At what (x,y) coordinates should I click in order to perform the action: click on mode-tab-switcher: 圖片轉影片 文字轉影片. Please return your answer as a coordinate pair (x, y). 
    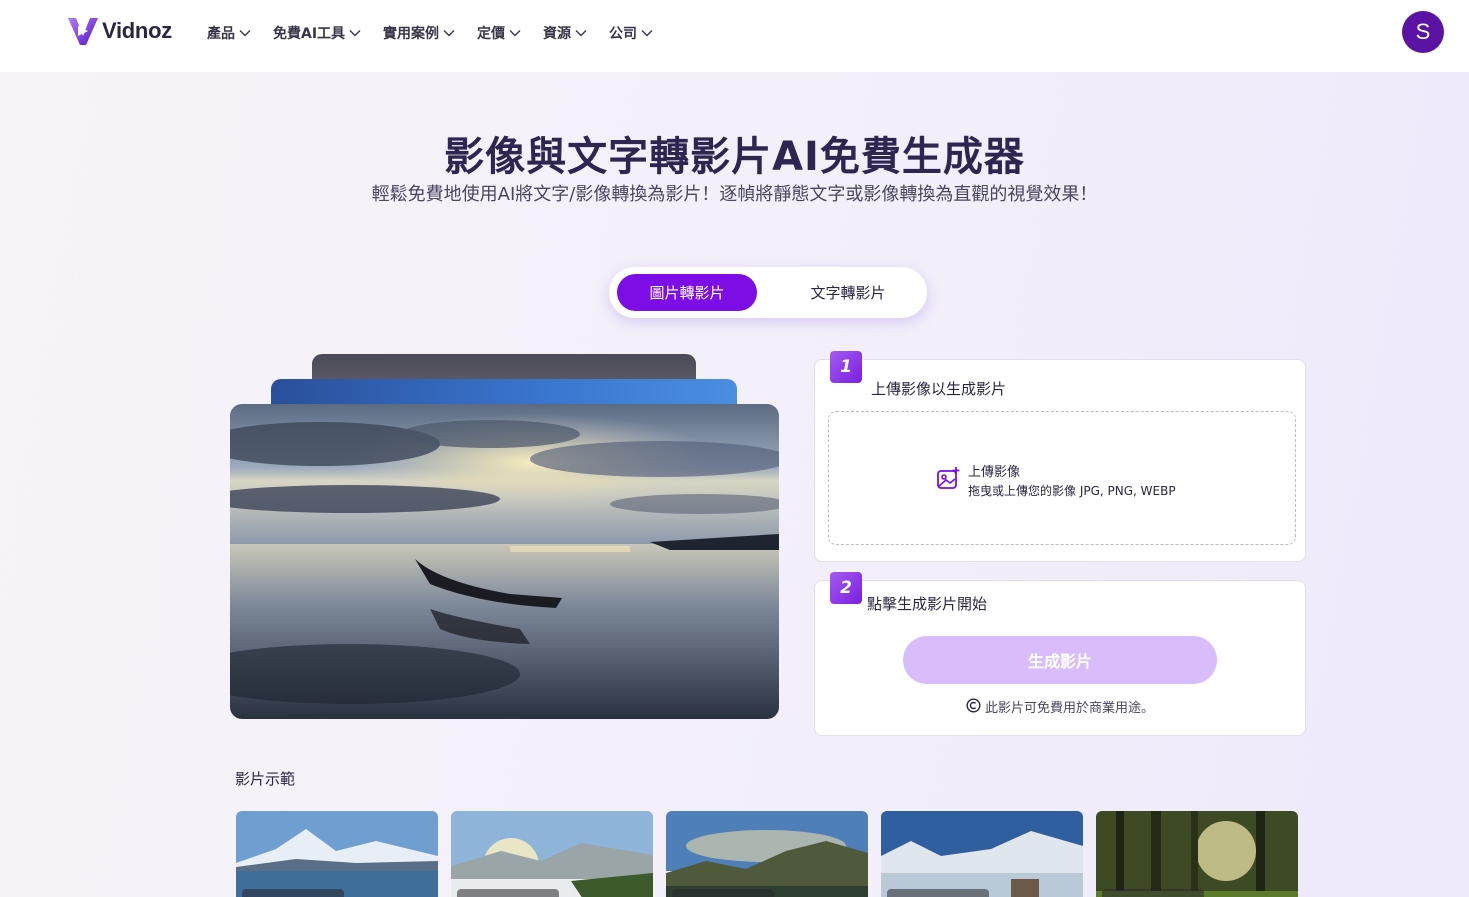
    Looking at the image, I should click on (768, 292).